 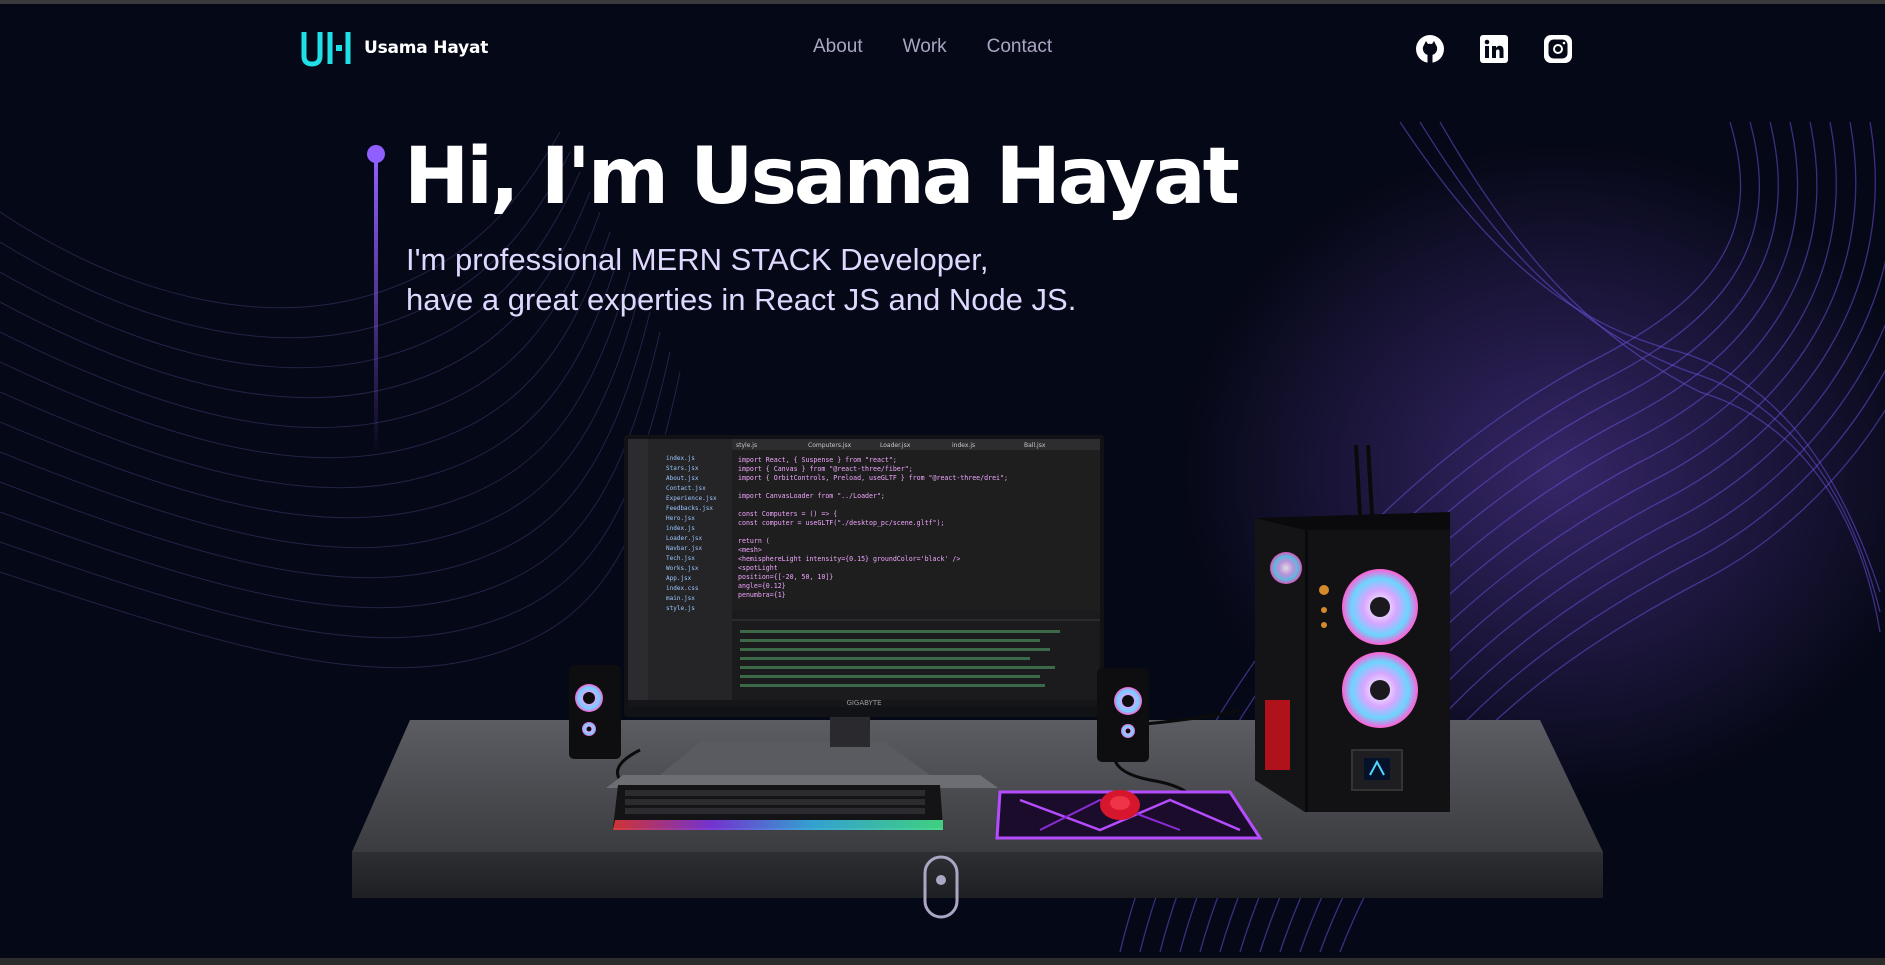 I want to click on hero-title: Hi, I'm Usama Hayat, so click(x=822, y=177).